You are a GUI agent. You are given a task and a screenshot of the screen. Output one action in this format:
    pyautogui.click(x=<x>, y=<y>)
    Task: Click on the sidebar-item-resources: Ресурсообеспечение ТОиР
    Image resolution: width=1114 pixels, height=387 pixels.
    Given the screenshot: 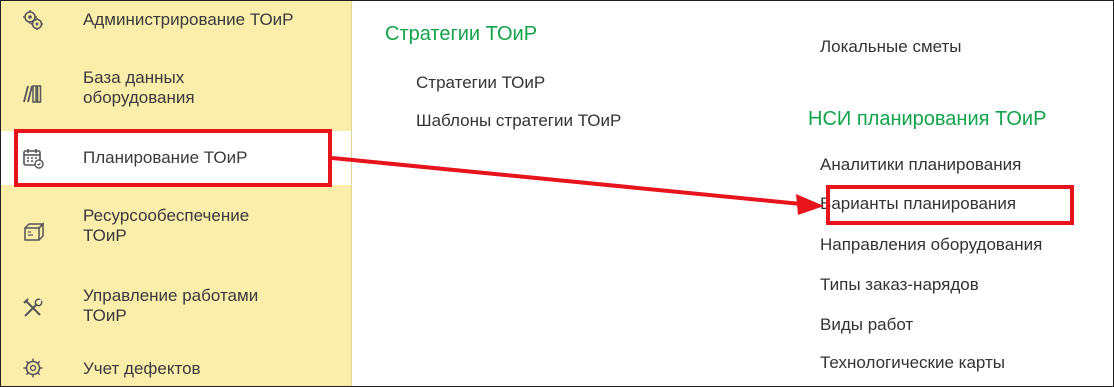 What is the action you would take?
    pyautogui.click(x=176, y=227)
    